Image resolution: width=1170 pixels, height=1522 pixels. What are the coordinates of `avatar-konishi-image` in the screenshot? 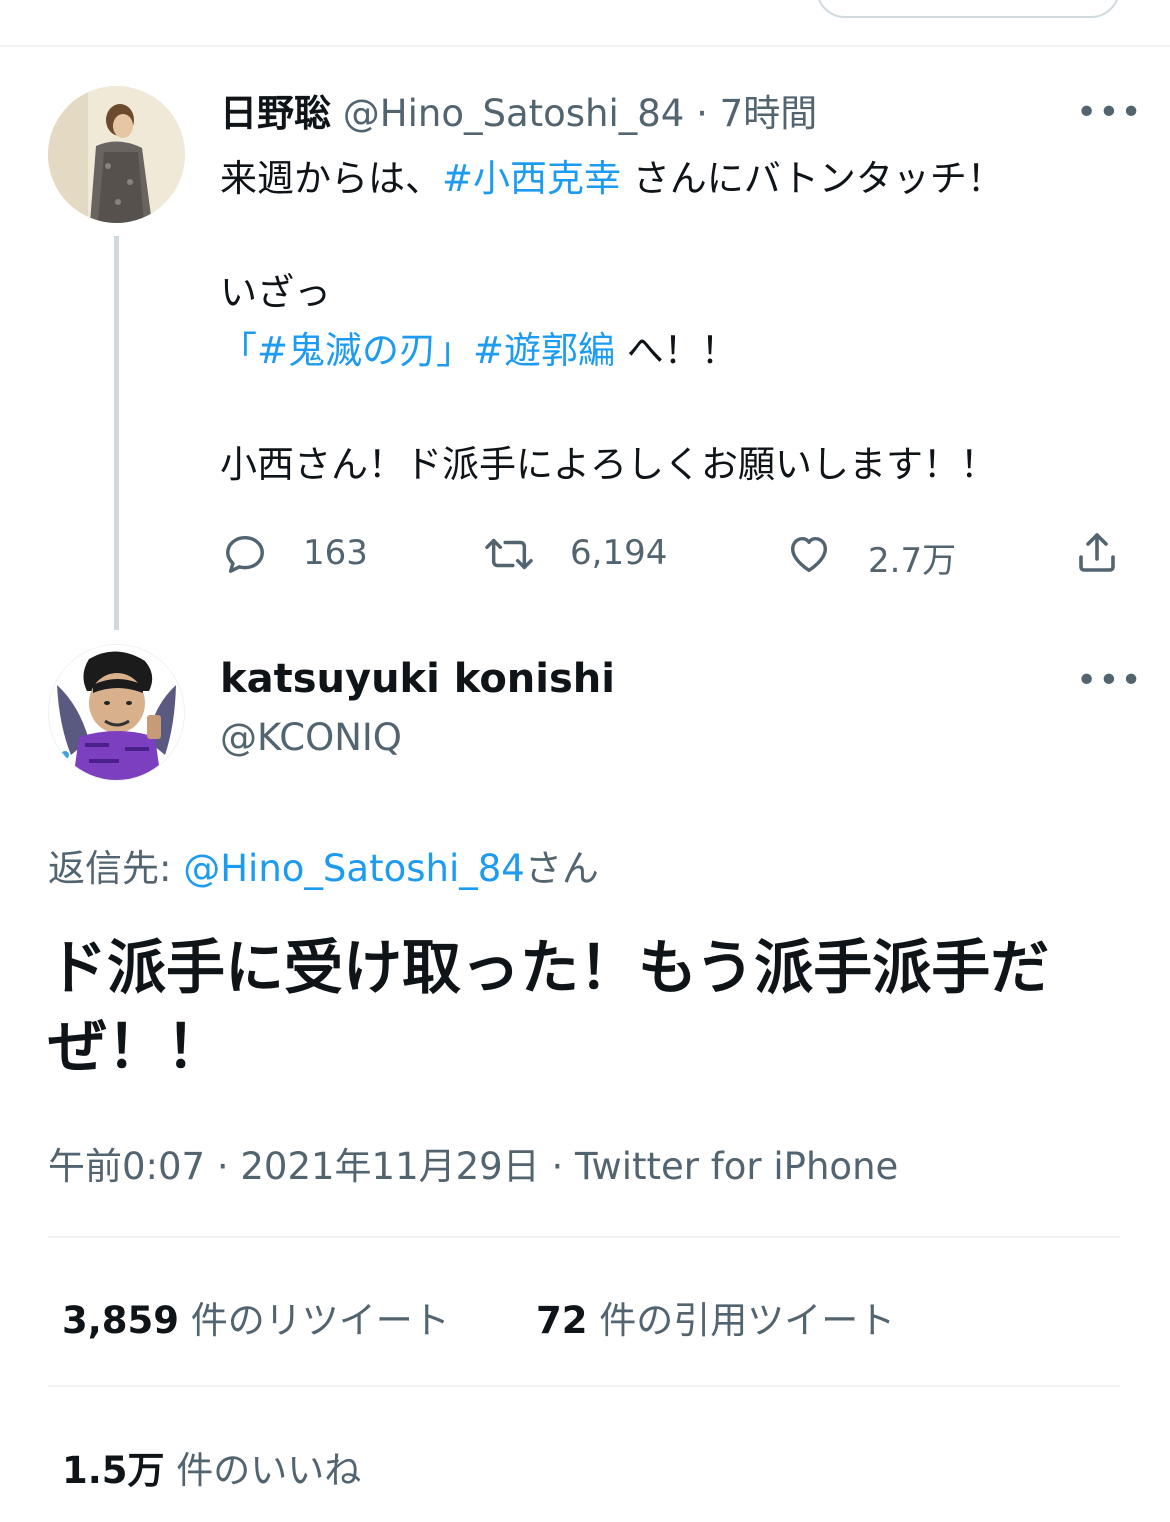 It's located at (116, 712).